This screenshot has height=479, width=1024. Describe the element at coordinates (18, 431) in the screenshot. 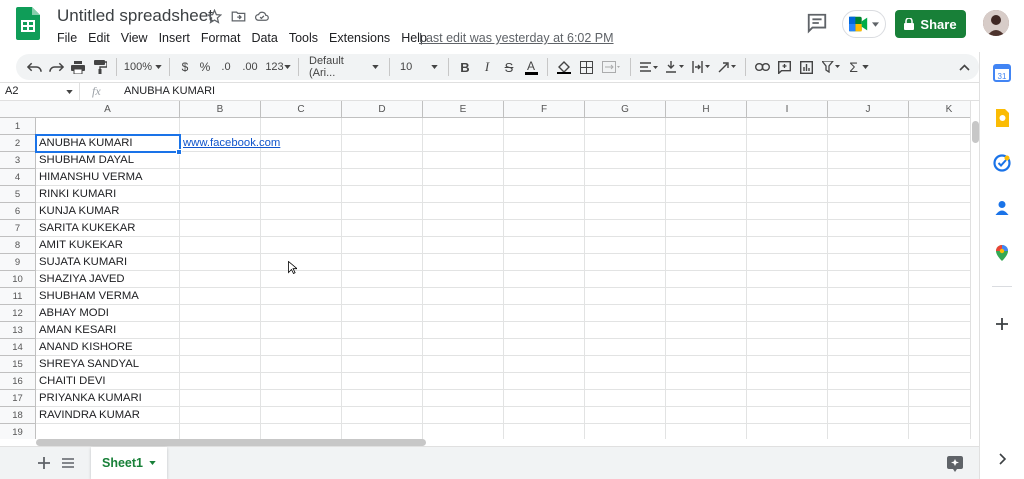

I see `row-header: 19` at that location.